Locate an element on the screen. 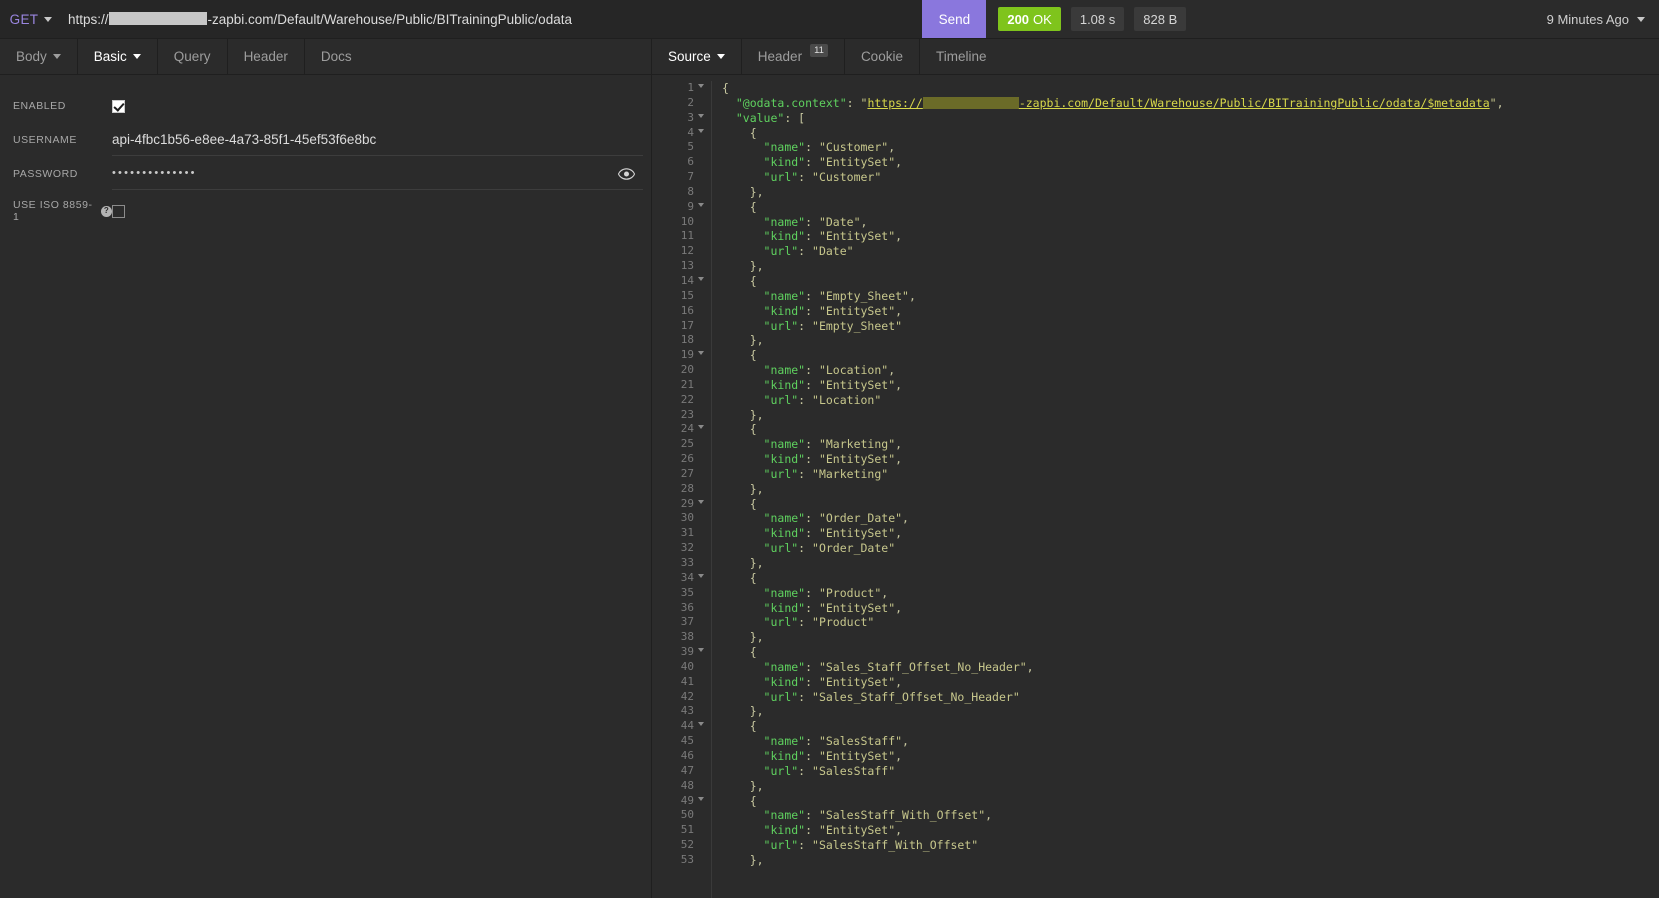 The height and width of the screenshot is (898, 1659). tab-label: Cookie is located at coordinates (881, 56).